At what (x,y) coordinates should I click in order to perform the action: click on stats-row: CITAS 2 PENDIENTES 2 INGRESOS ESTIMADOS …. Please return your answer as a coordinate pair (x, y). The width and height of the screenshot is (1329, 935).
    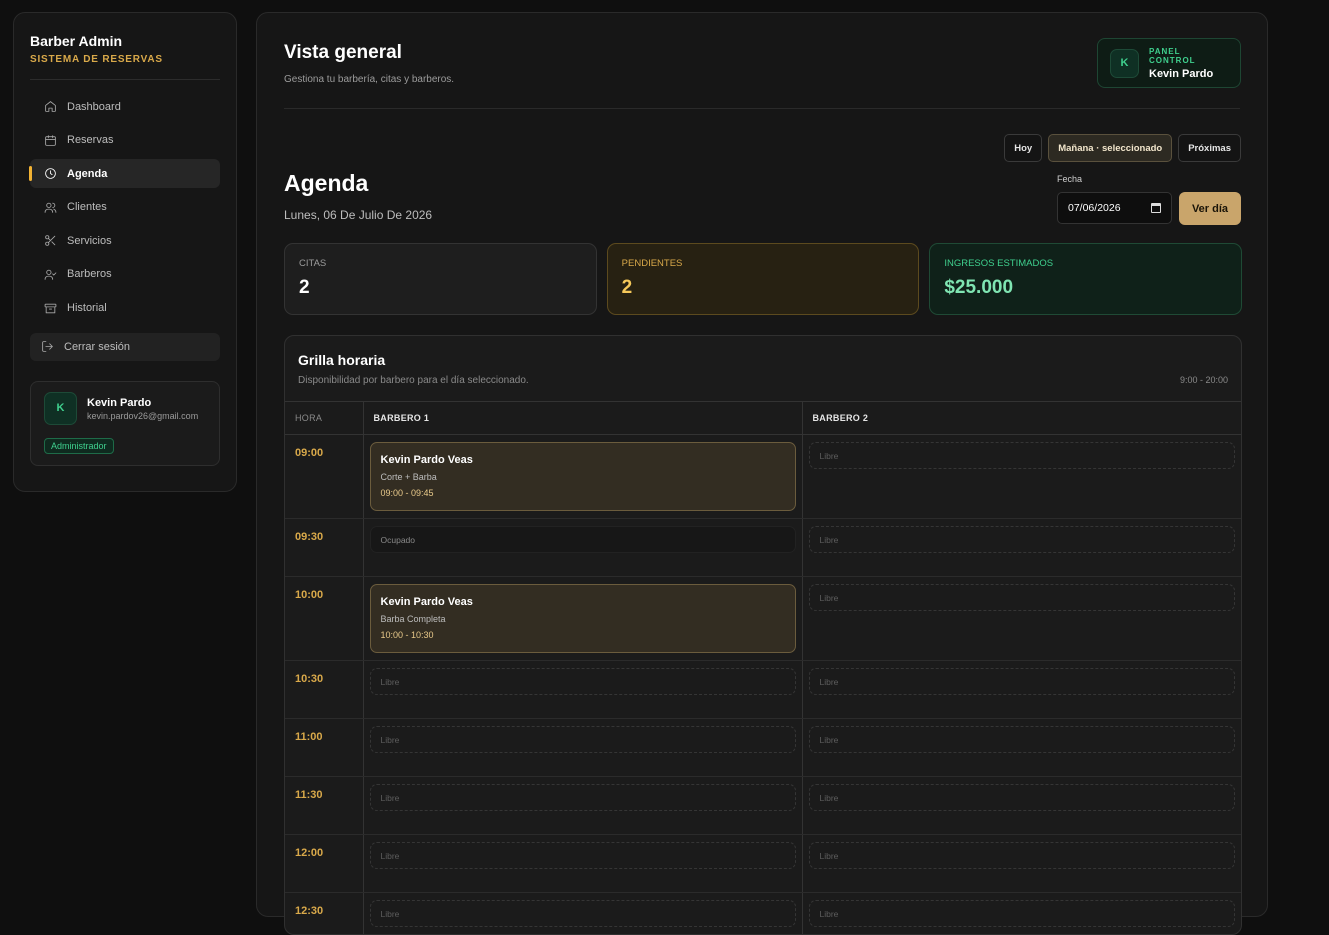
    Looking at the image, I should click on (763, 279).